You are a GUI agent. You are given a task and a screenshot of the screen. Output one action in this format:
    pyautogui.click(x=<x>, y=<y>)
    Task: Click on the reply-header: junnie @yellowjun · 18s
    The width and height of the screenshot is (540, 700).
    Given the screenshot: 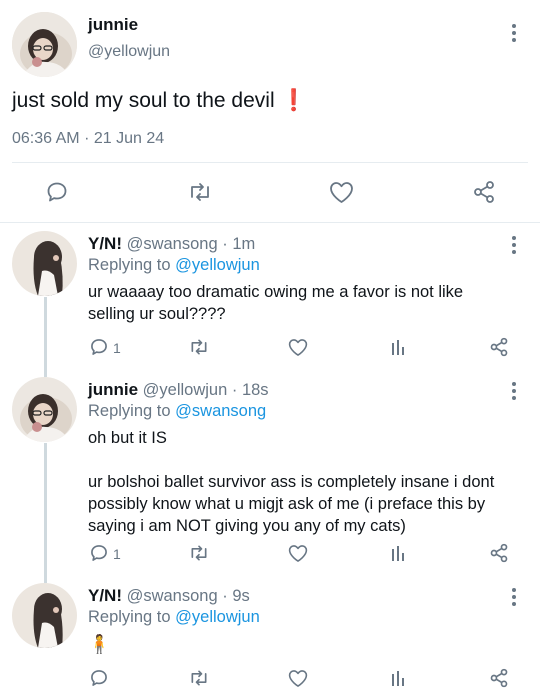 What is the action you would take?
    pyautogui.click(x=178, y=390)
    